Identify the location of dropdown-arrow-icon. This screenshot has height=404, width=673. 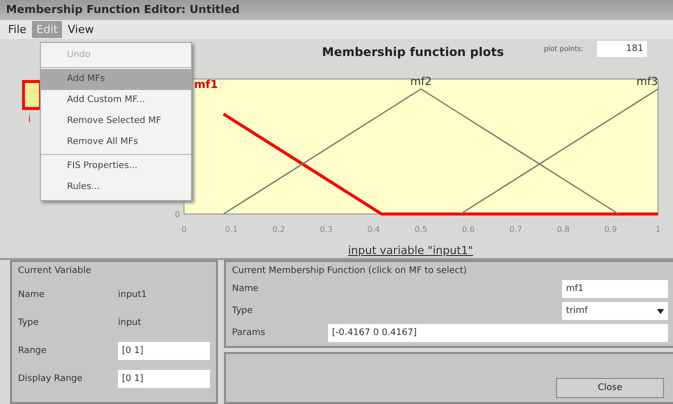
(660, 311).